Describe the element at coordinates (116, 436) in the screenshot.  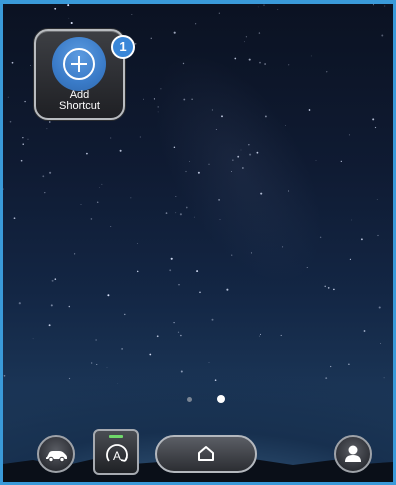
I see `auto-mode-indicator` at that location.